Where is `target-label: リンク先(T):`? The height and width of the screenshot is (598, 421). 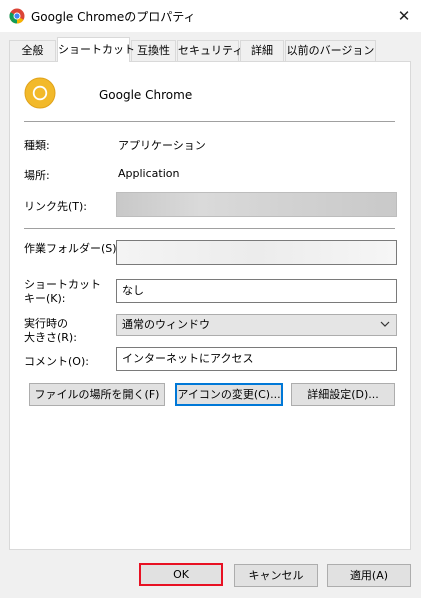 target-label: リンク先(T): is located at coordinates (56, 206).